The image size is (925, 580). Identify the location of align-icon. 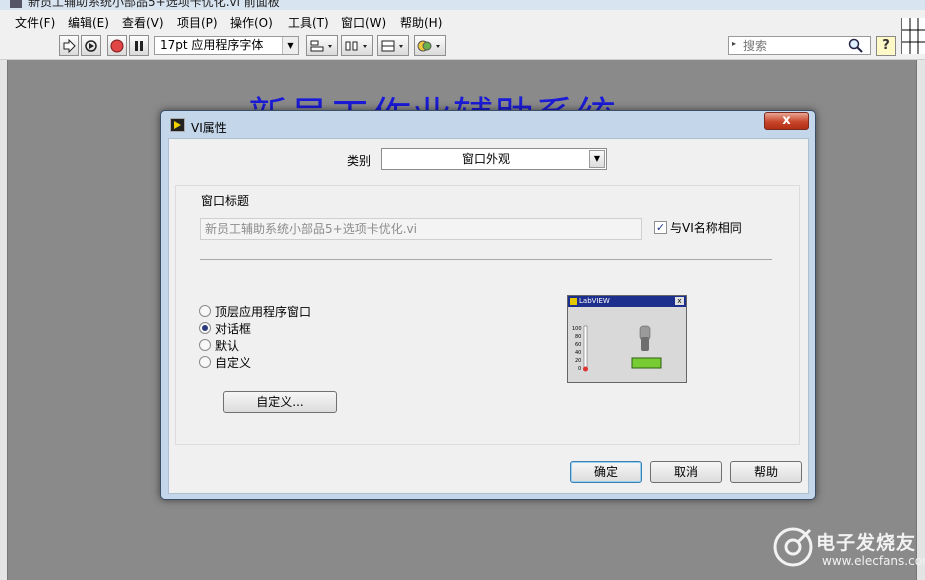
(321, 45).